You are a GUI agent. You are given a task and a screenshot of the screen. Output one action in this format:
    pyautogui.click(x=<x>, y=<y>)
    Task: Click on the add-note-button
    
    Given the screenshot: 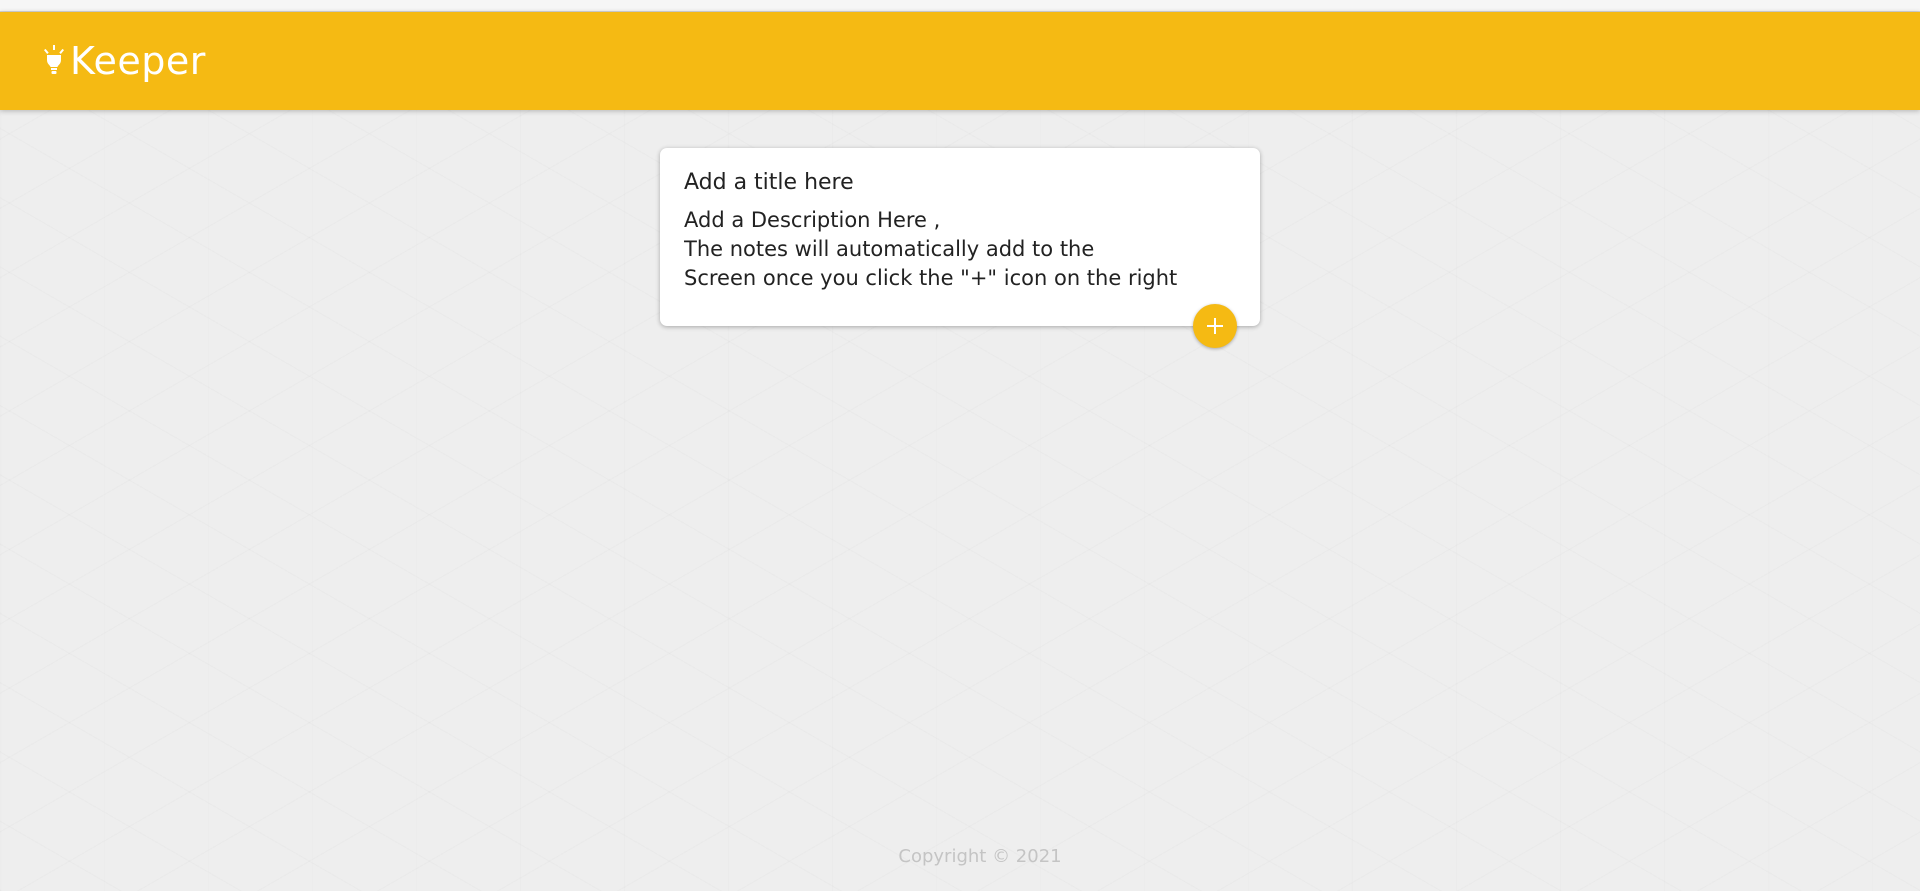 What is the action you would take?
    pyautogui.click(x=1215, y=326)
    